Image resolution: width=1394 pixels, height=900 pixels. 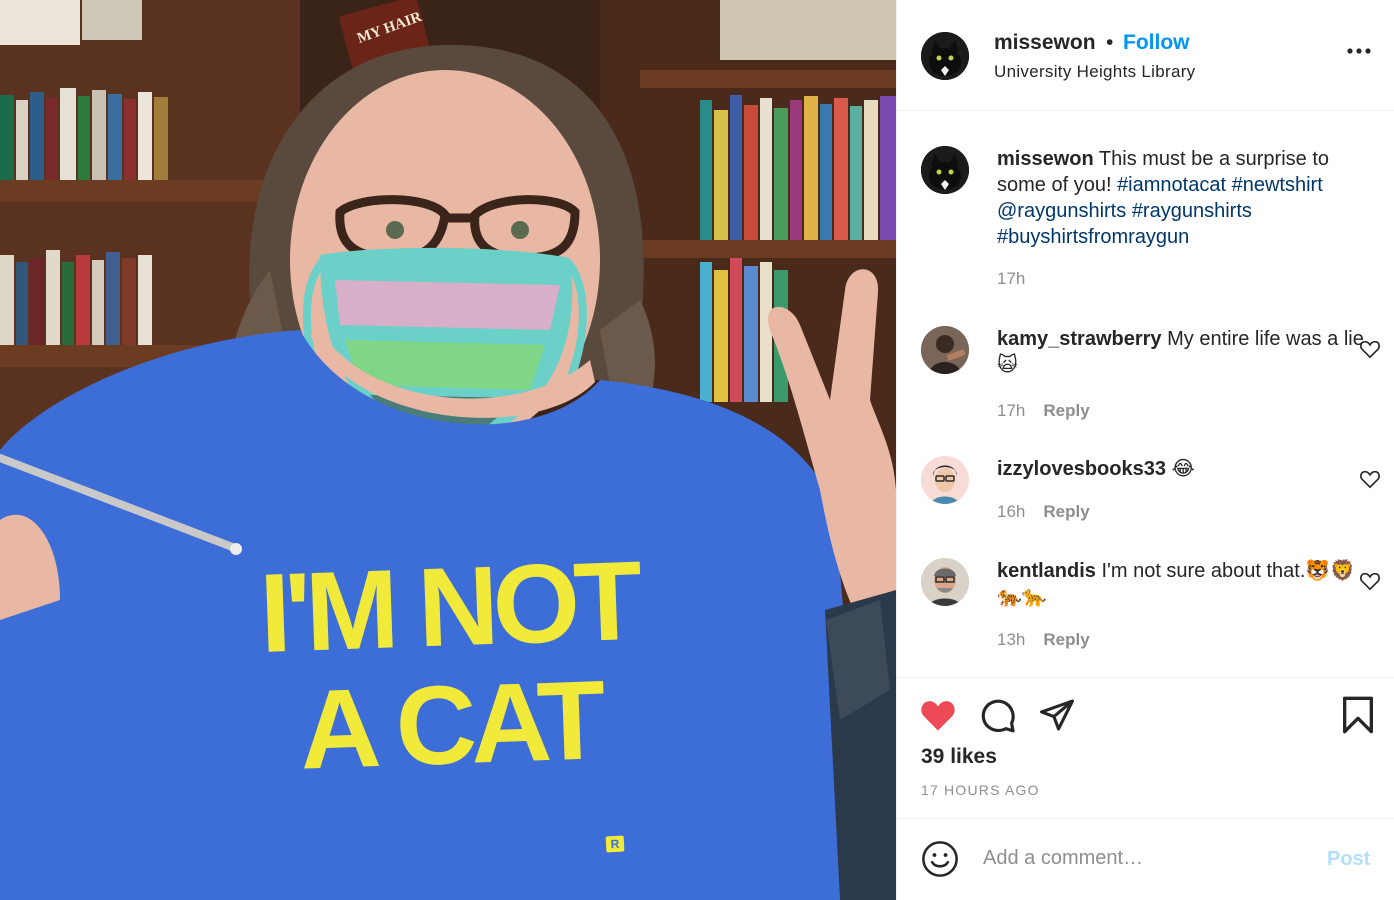 What do you see at coordinates (1171, 185) in the screenshot?
I see `hashtag-link: #iamnotacat` at bounding box center [1171, 185].